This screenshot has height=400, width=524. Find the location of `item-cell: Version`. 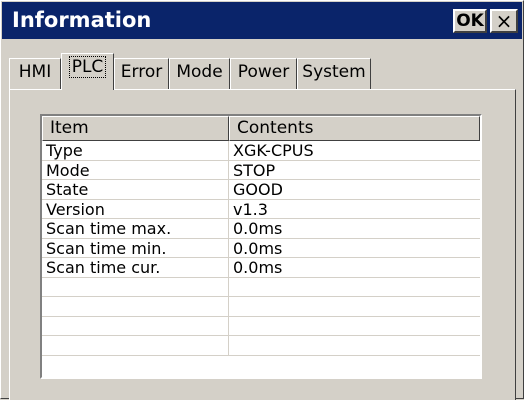

item-cell: Version is located at coordinates (135, 208).